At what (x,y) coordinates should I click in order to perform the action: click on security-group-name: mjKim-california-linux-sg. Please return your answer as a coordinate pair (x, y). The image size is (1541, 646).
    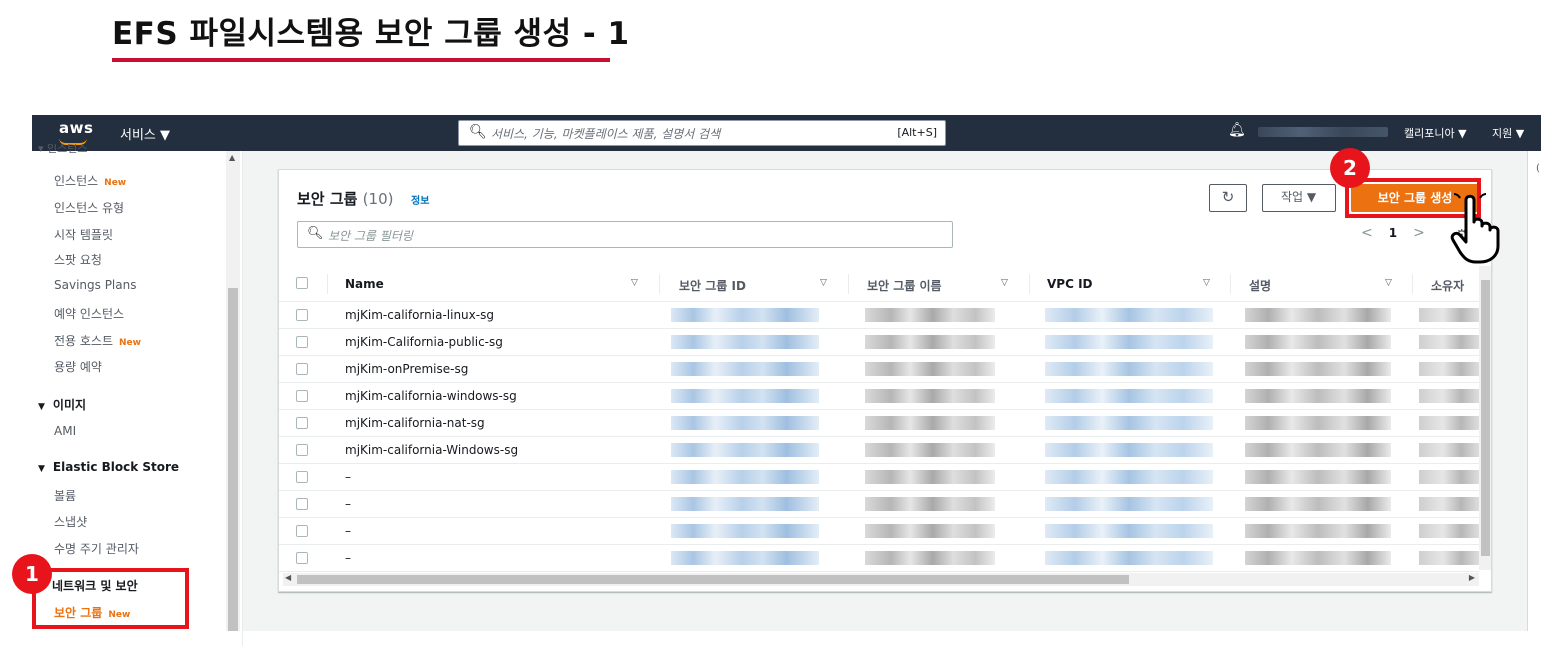
    Looking at the image, I should click on (419, 315).